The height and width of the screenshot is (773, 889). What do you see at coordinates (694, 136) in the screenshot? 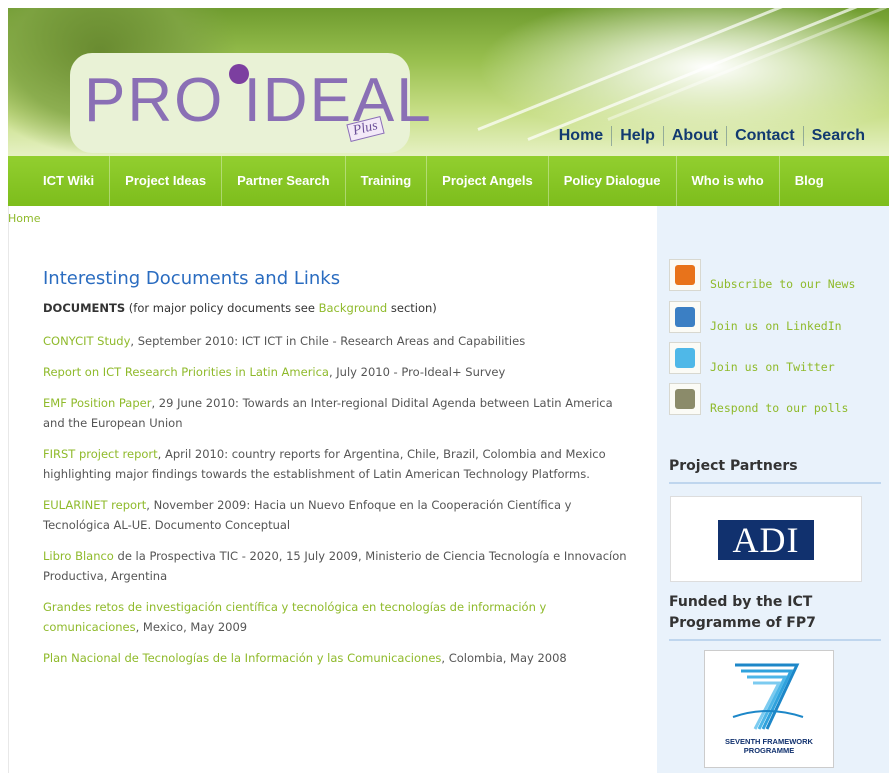
I see `topnav-about-link: About` at bounding box center [694, 136].